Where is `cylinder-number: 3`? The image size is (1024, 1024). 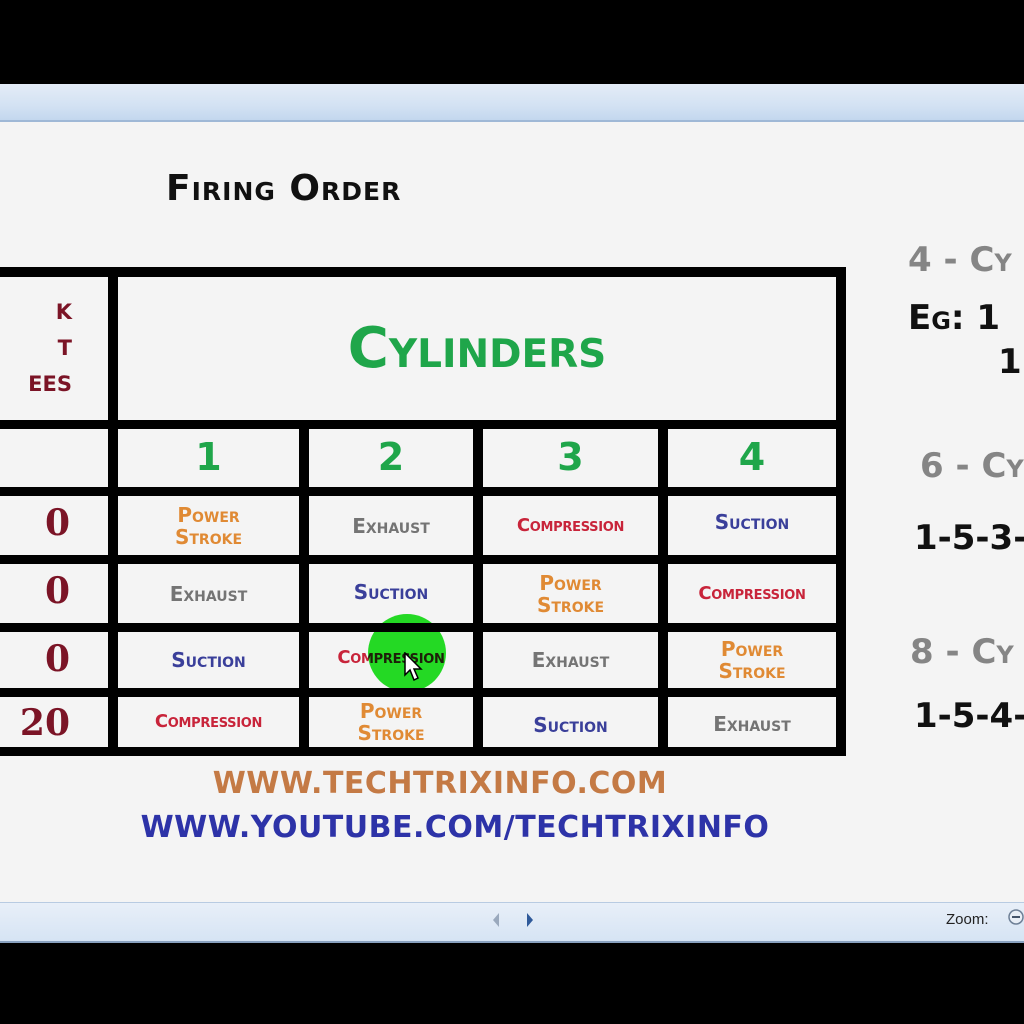 cylinder-number: 3 is located at coordinates (570, 457).